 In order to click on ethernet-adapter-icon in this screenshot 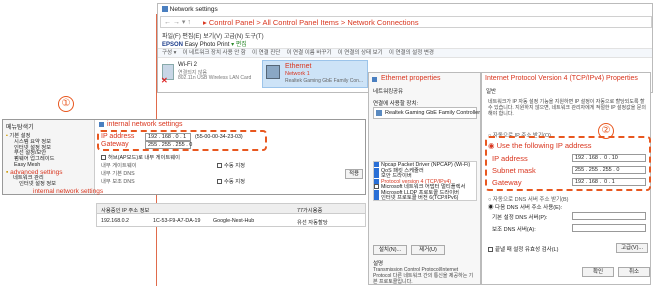, I will do `click(273, 72)`.